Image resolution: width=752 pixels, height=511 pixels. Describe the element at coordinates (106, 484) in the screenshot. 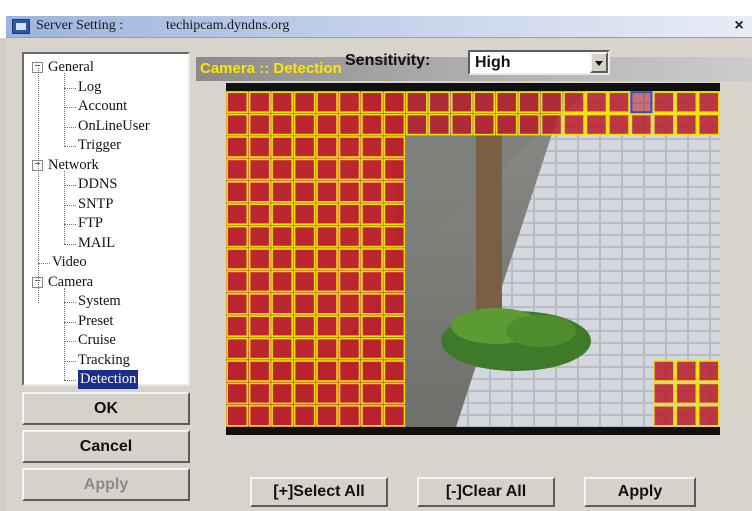

I see `apply-left-button: Apply` at that location.